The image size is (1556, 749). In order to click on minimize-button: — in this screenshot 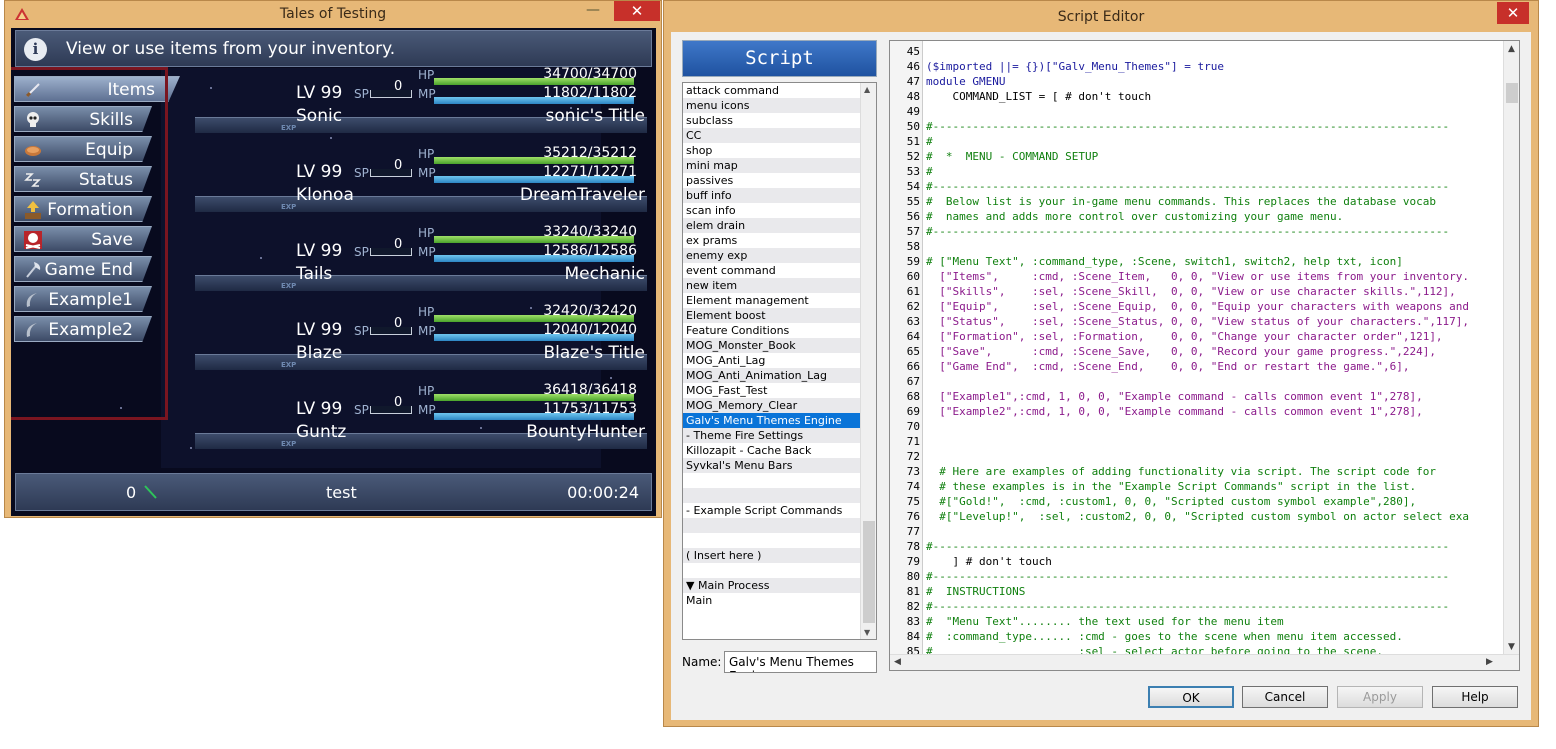, I will do `click(593, 11)`.